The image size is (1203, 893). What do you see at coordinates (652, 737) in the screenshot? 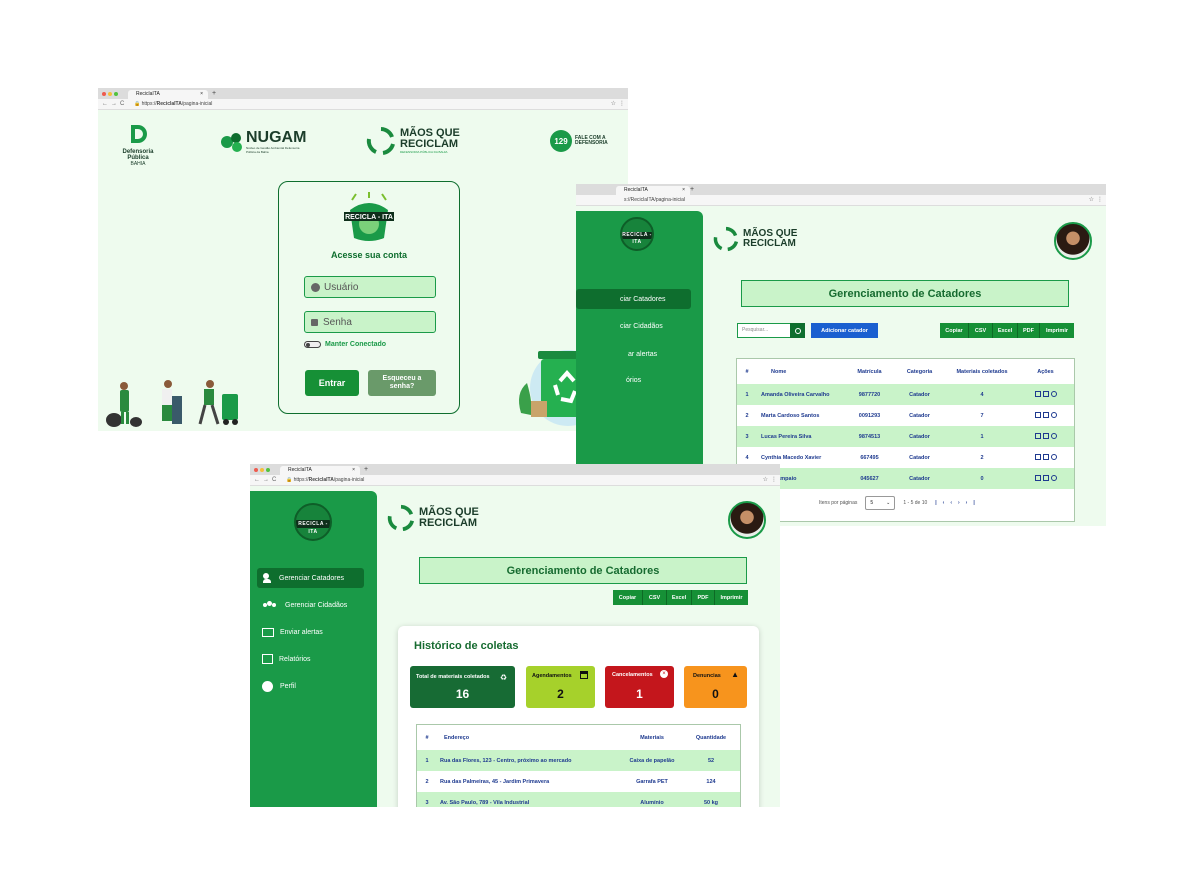
I see `col-materiais-3: Materiais` at bounding box center [652, 737].